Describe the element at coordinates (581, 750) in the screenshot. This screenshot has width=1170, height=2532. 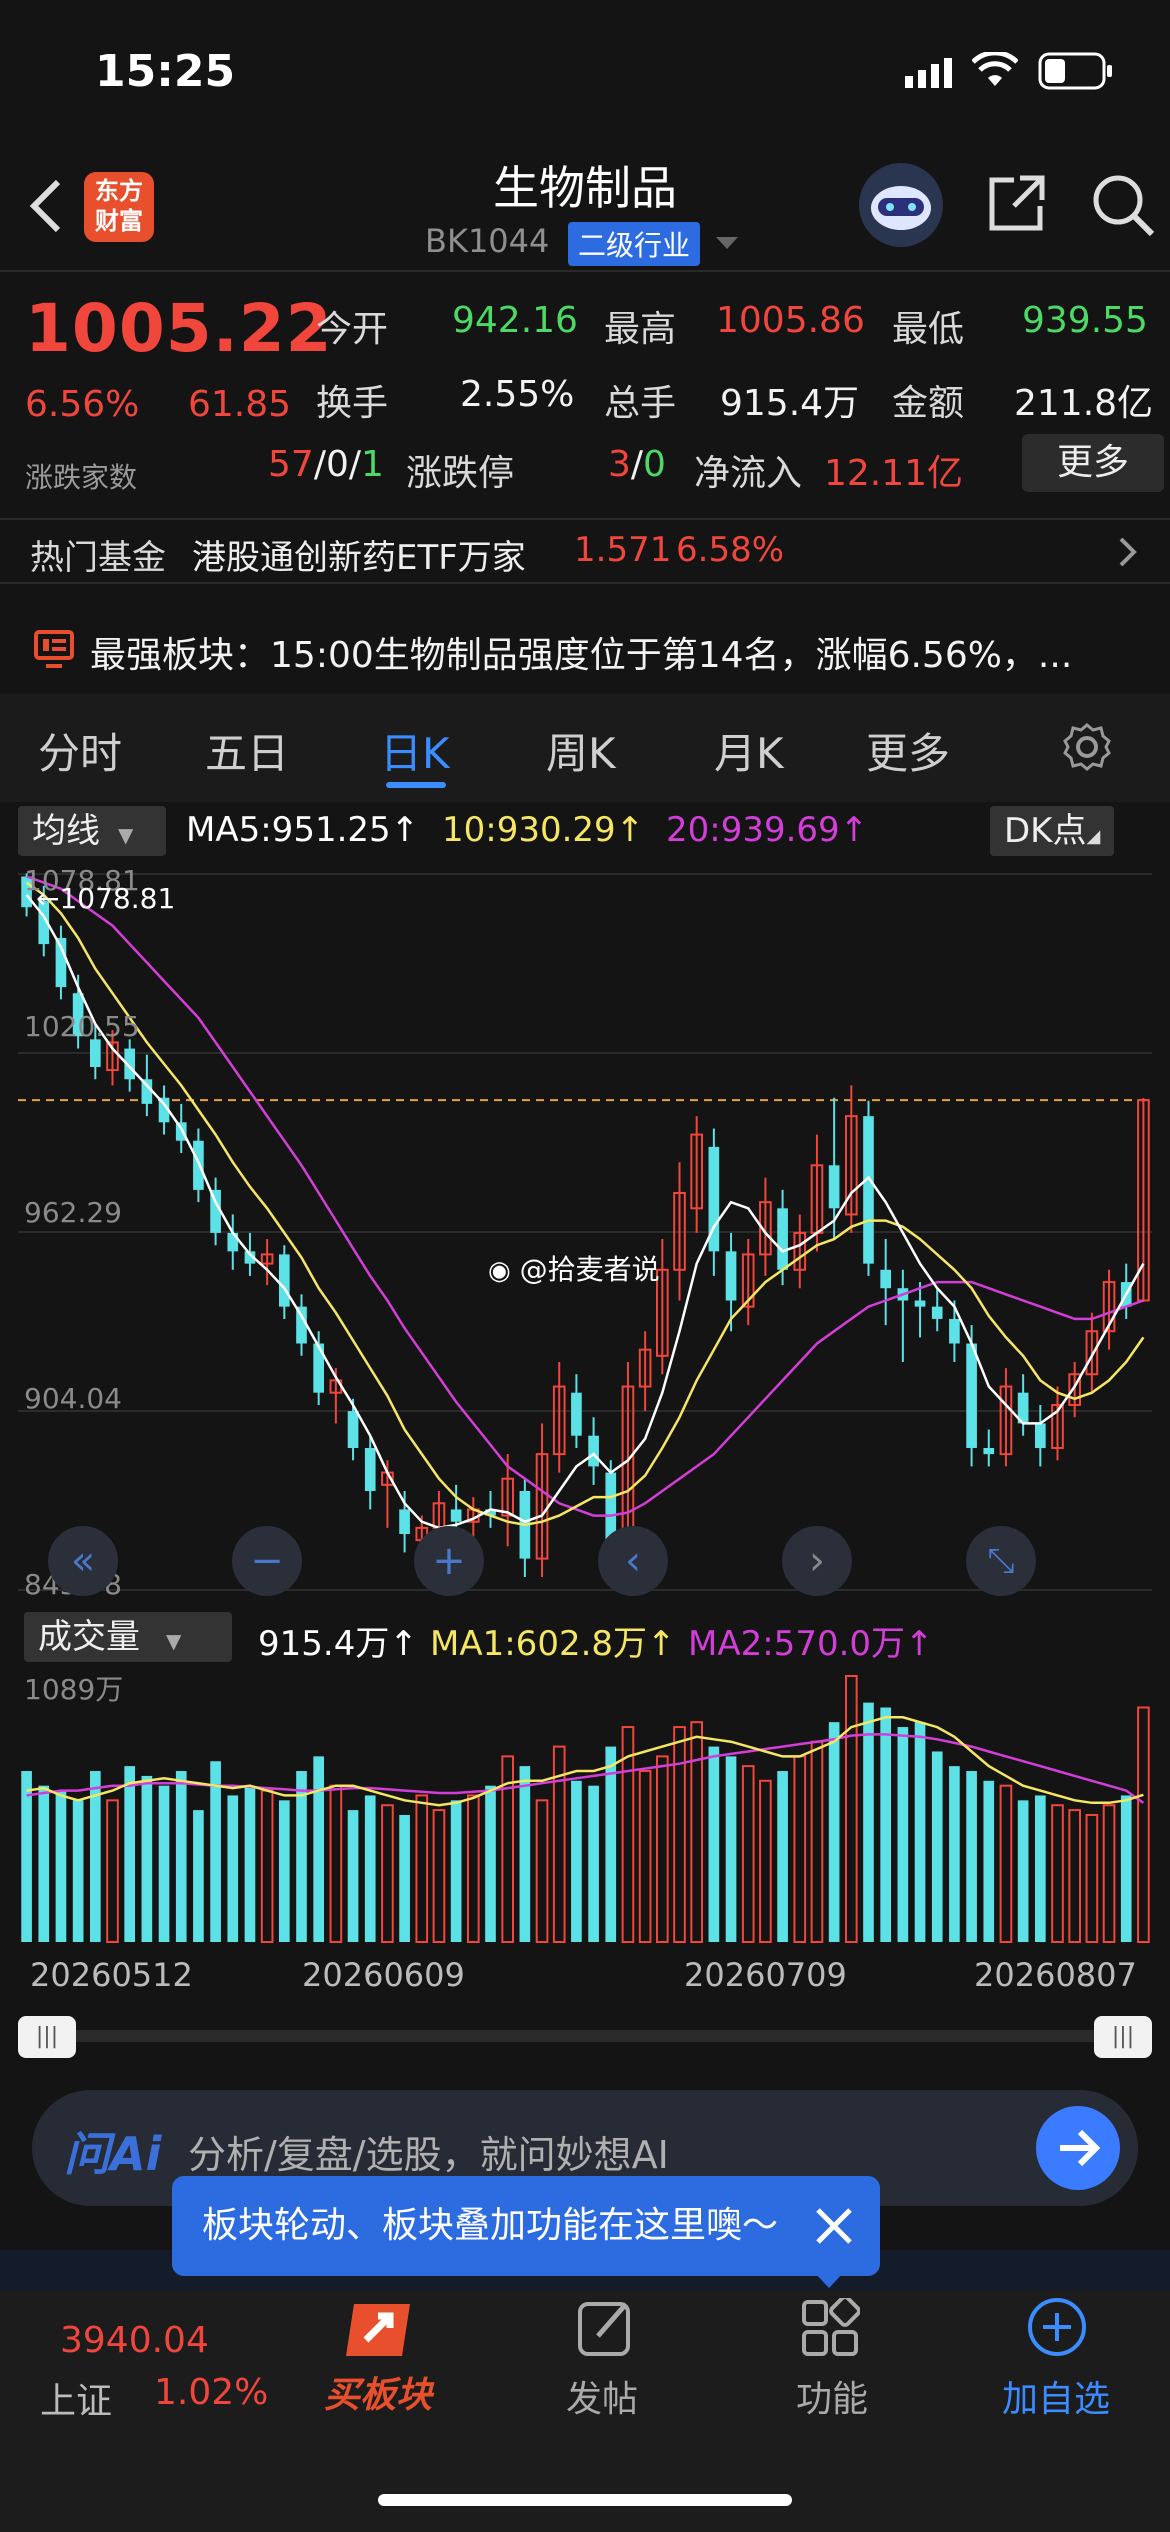
I see `tab-weekly-k: 周K` at that location.